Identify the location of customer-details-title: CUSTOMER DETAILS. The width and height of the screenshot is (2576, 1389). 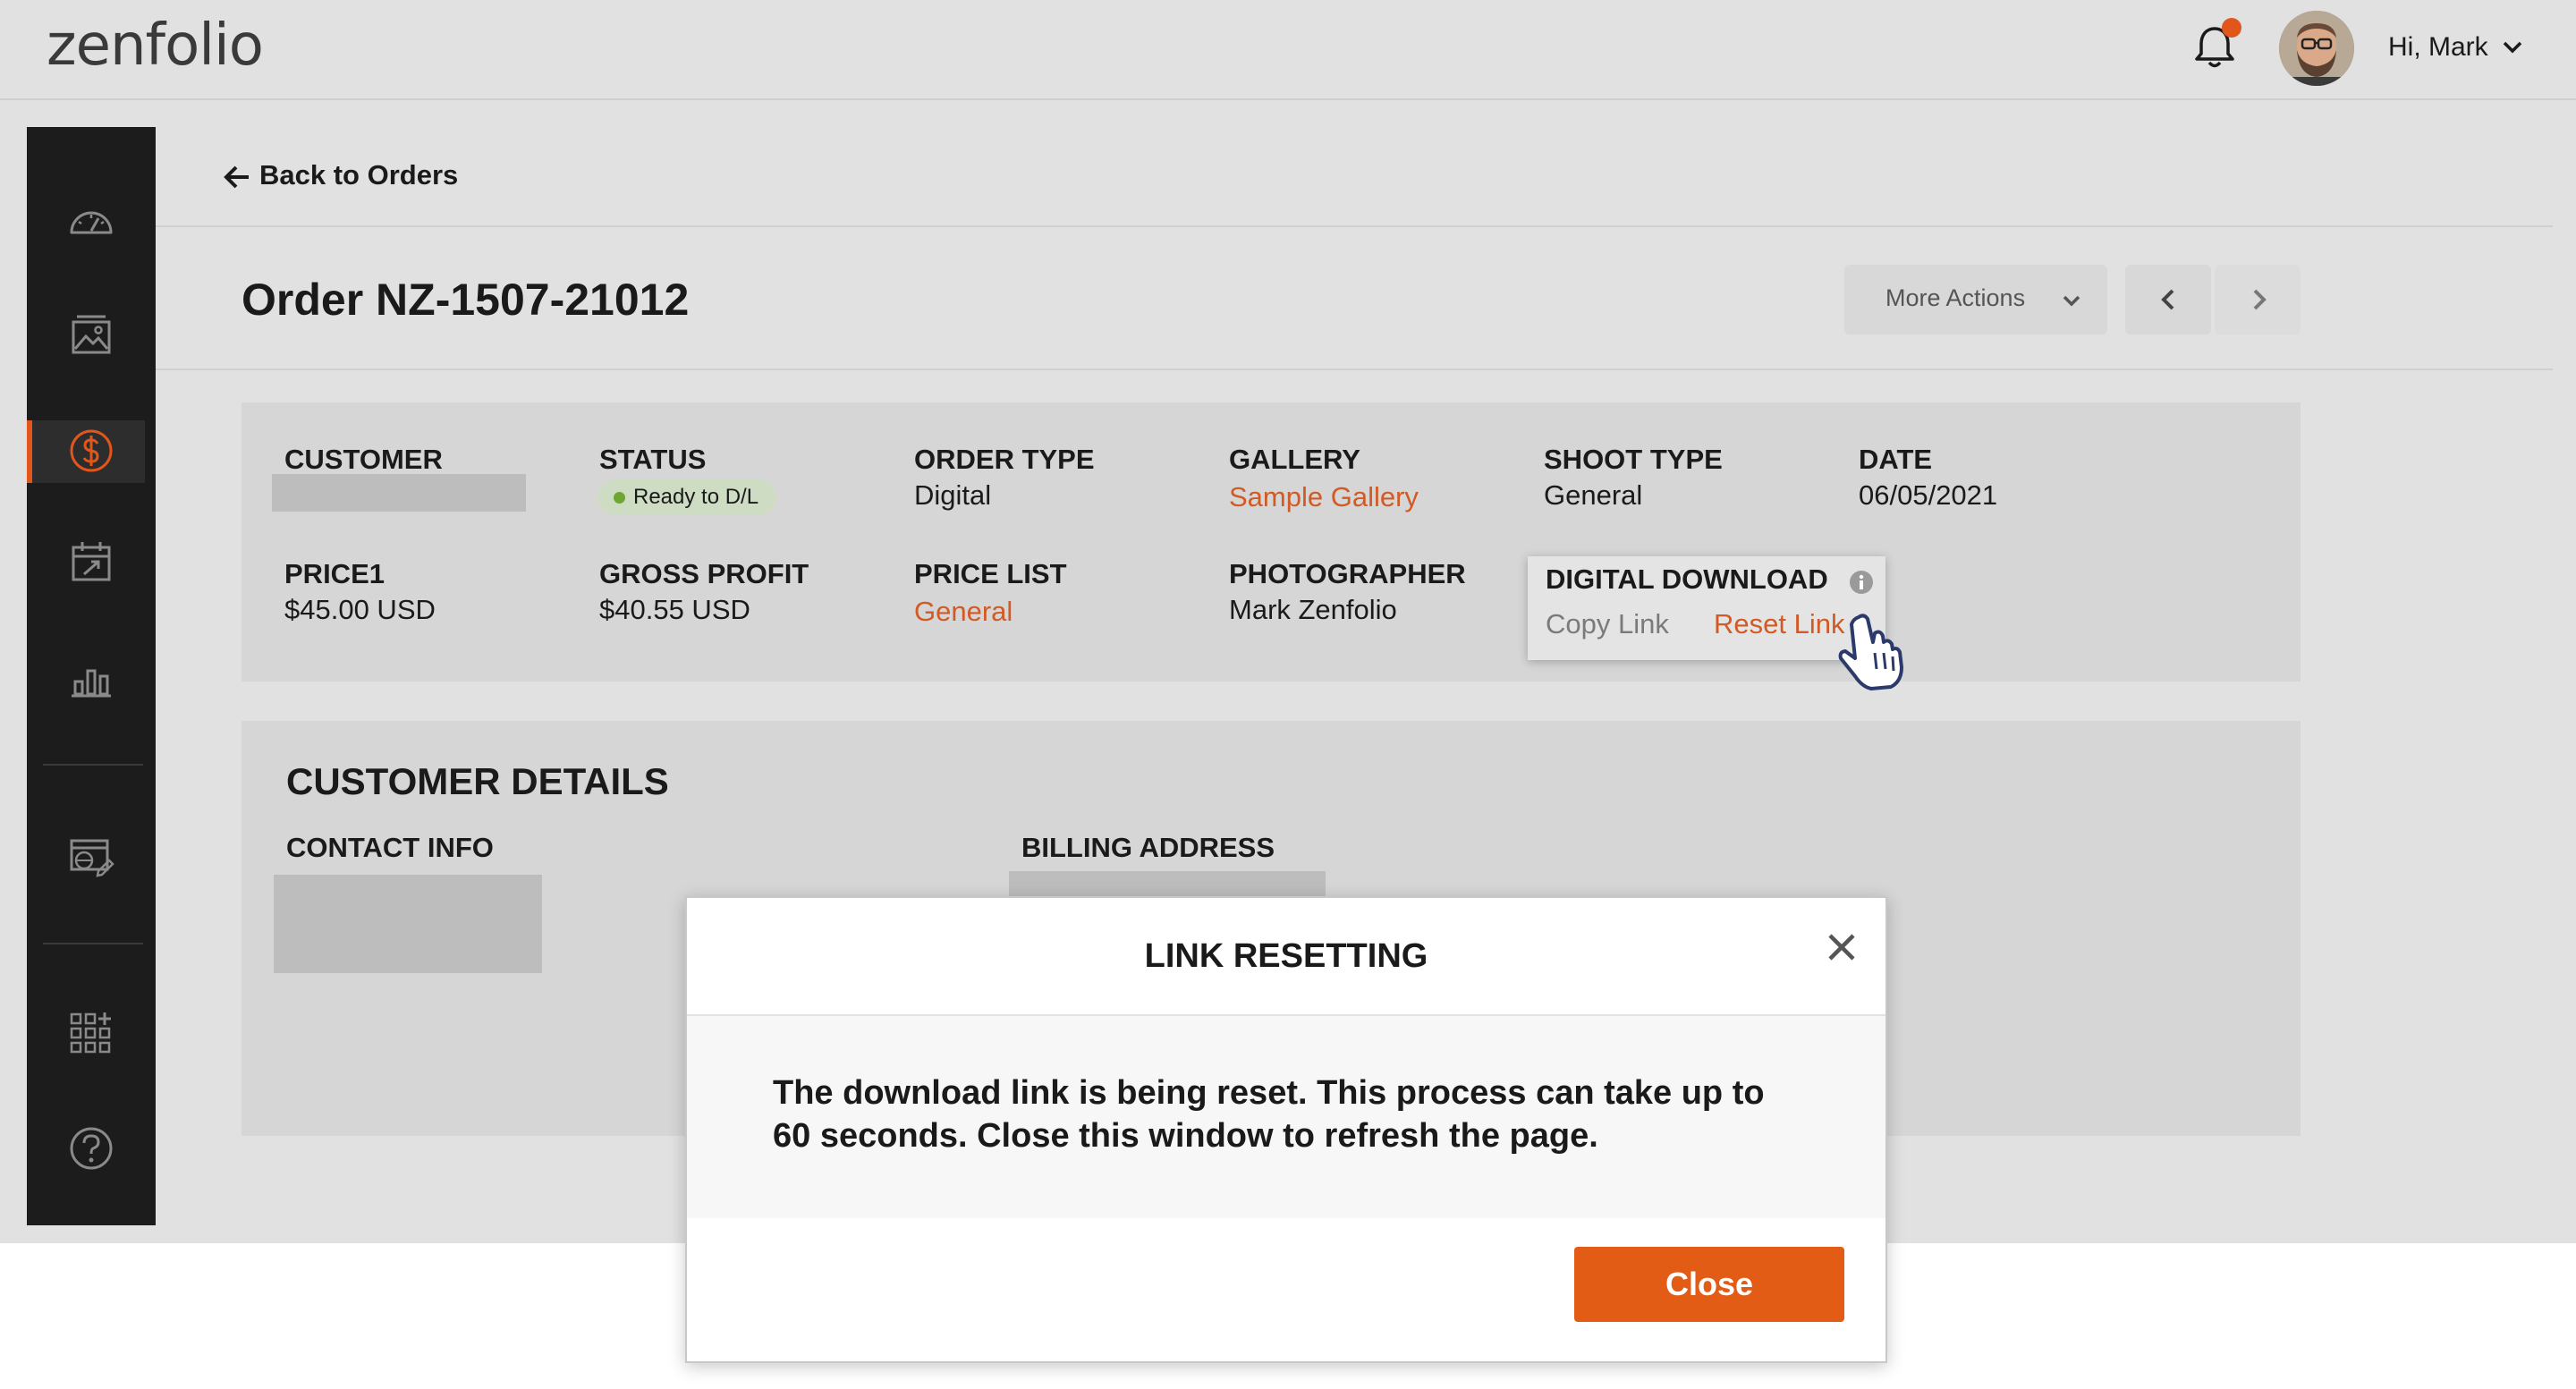
(477, 781).